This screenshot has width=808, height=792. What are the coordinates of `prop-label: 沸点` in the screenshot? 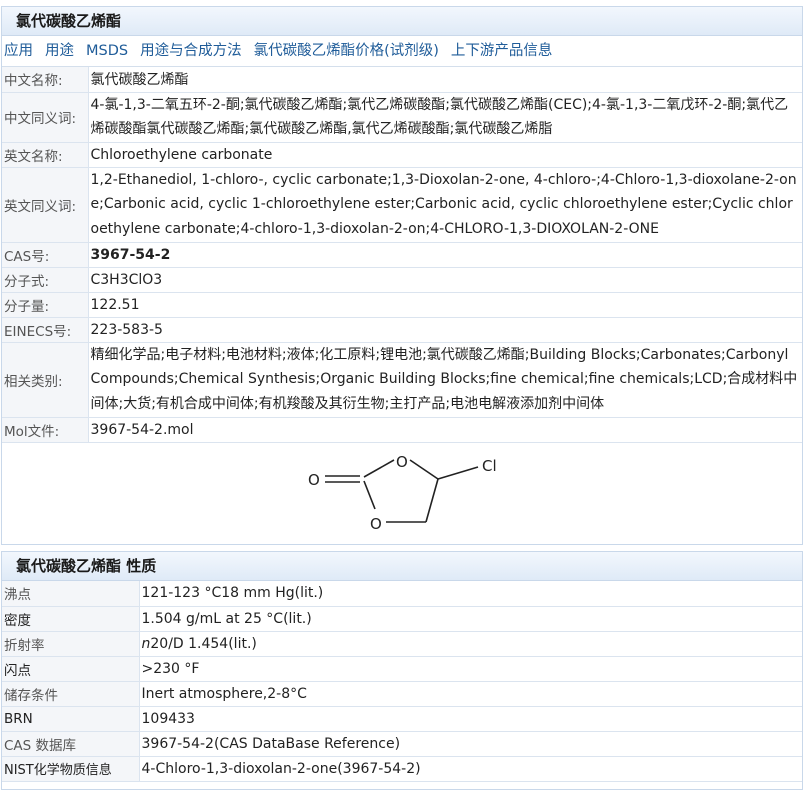 It's located at (71, 594).